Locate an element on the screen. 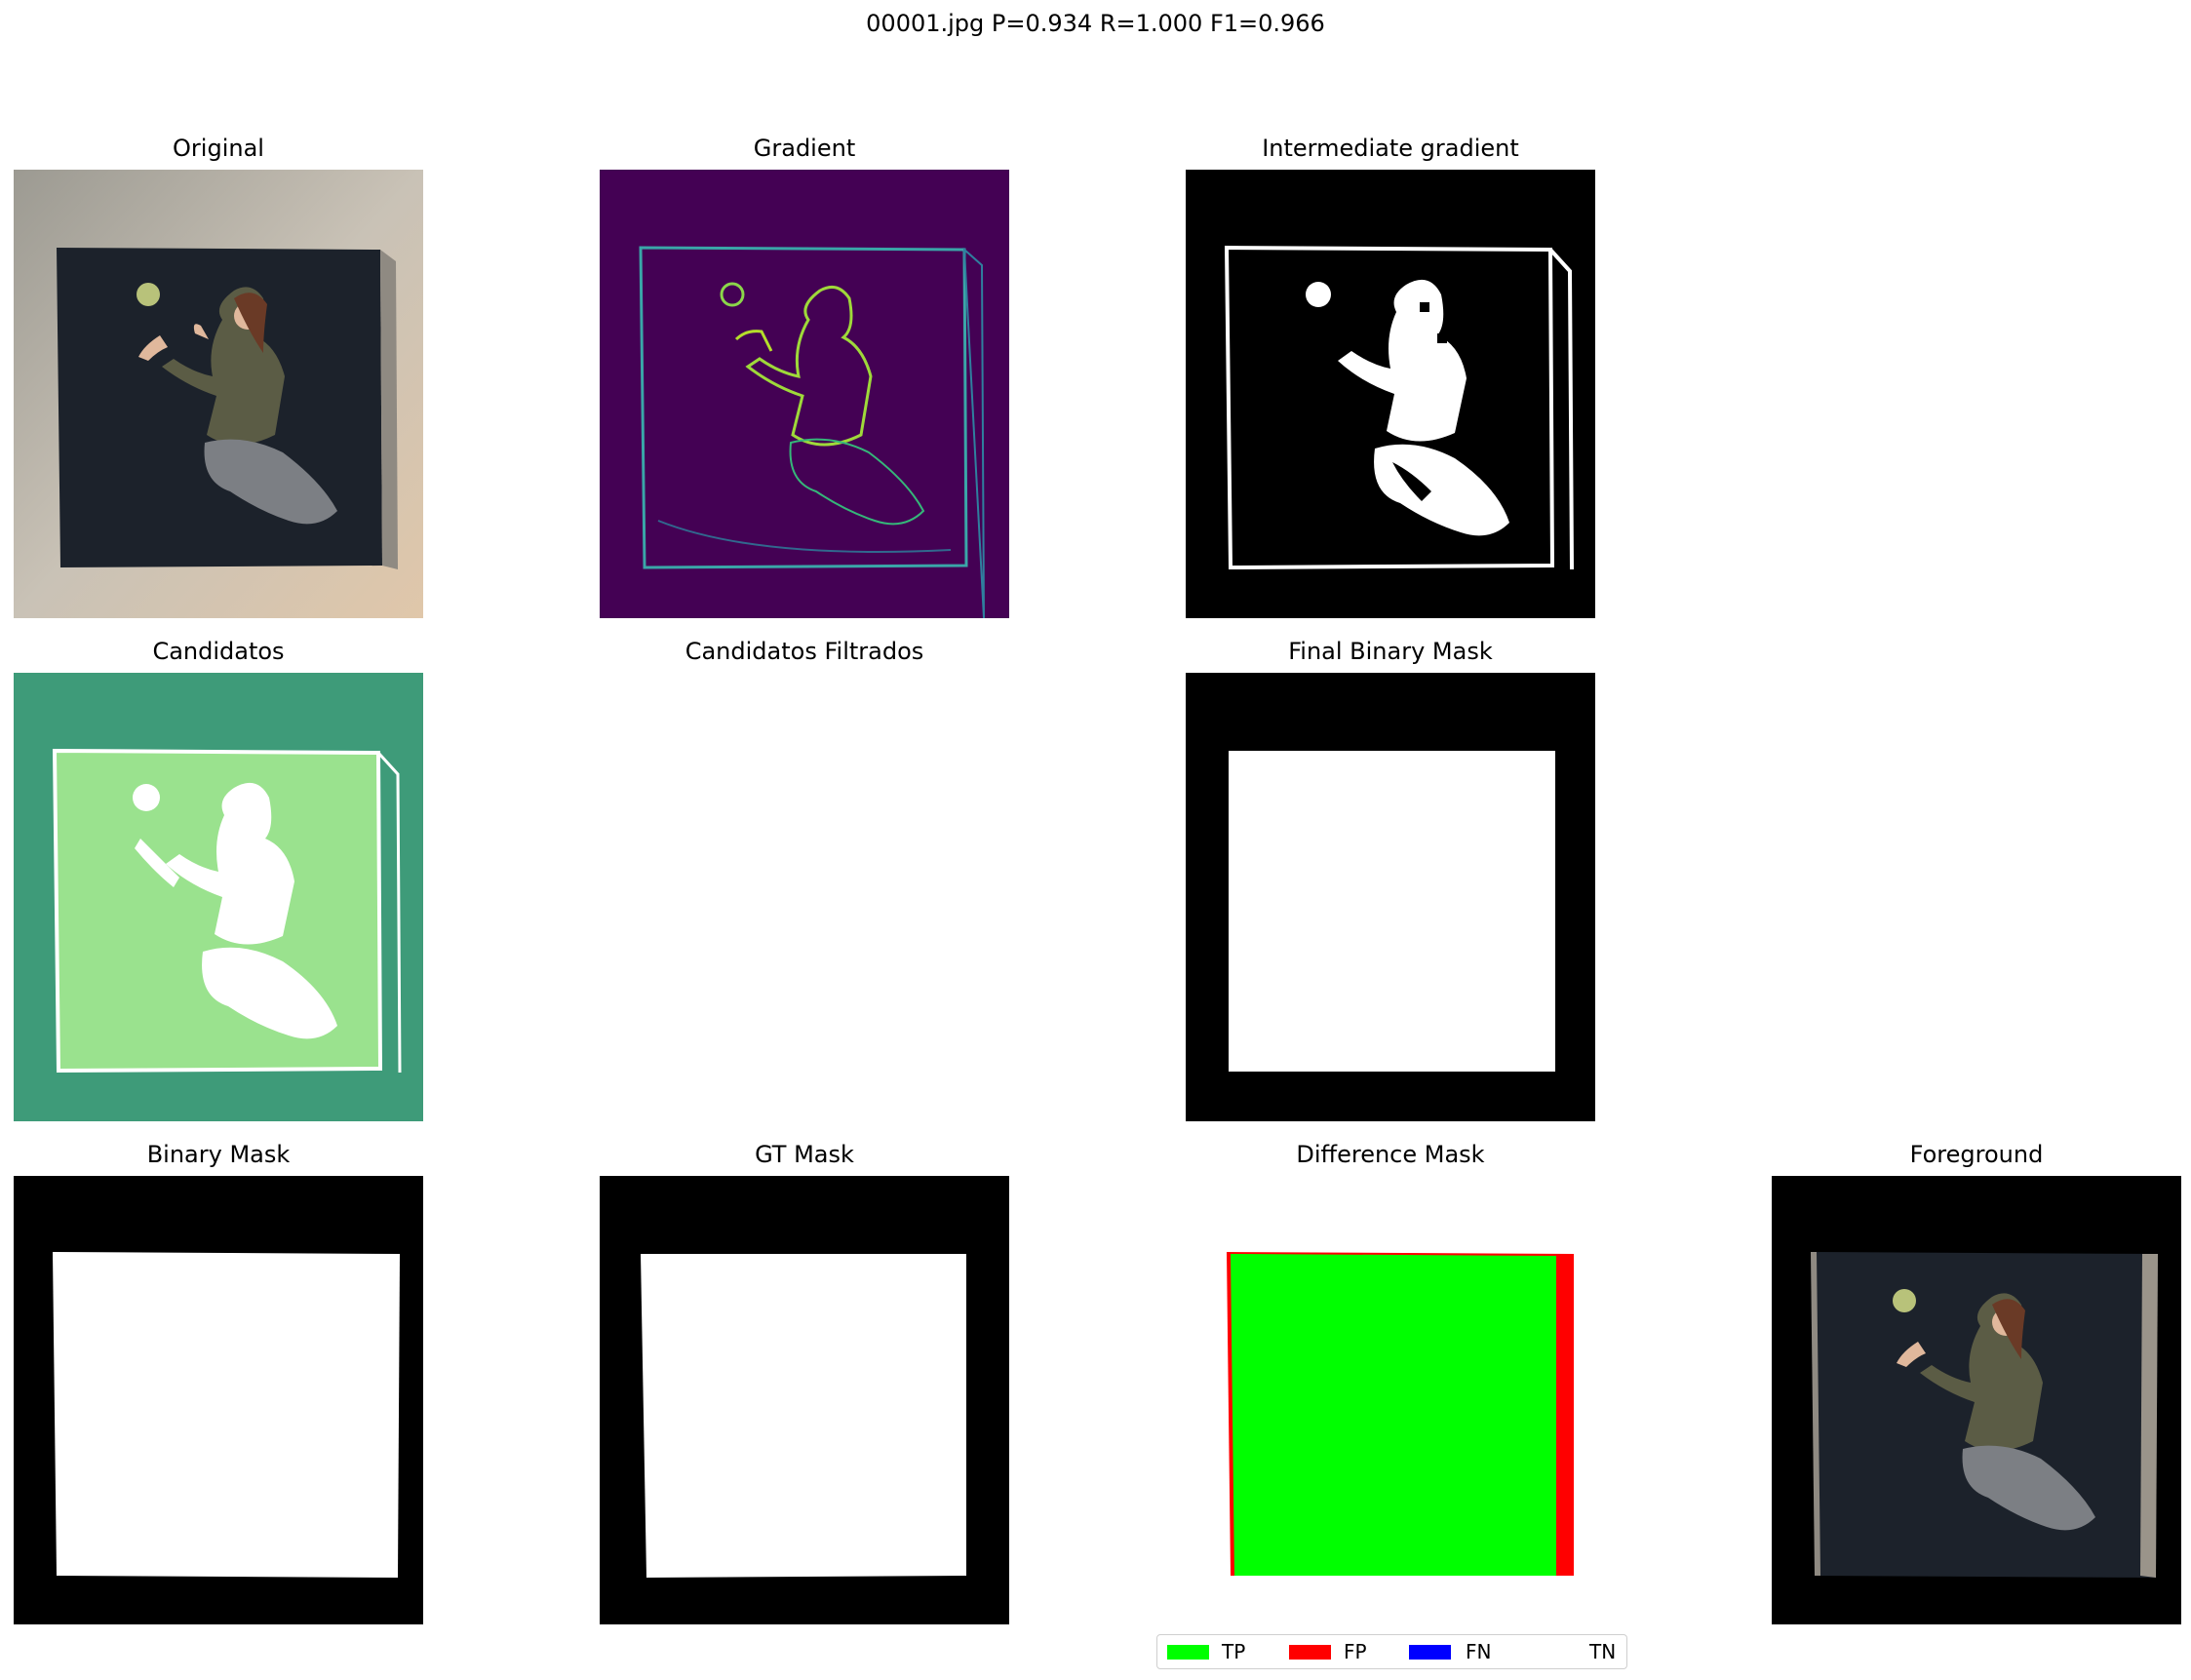 The width and height of the screenshot is (2191, 1680). final-binary-mask-image is located at coordinates (1391, 897).